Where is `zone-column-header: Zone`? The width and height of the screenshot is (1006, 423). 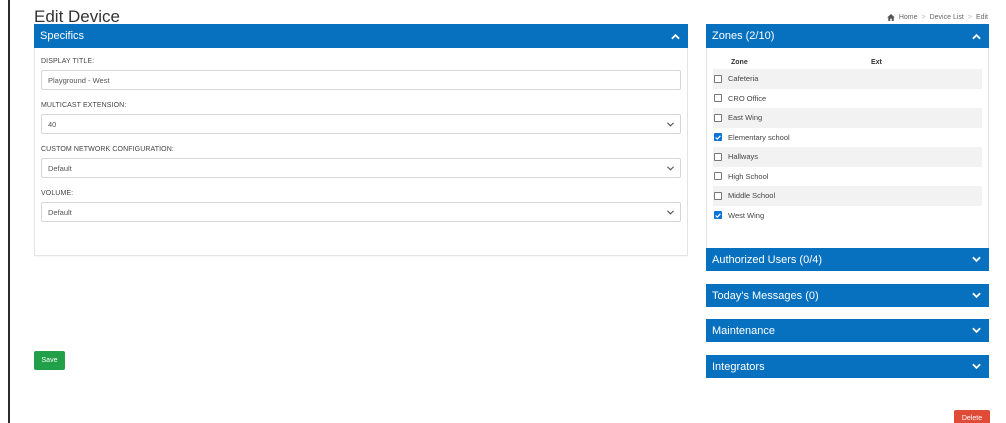 zone-column-header: Zone is located at coordinates (739, 62).